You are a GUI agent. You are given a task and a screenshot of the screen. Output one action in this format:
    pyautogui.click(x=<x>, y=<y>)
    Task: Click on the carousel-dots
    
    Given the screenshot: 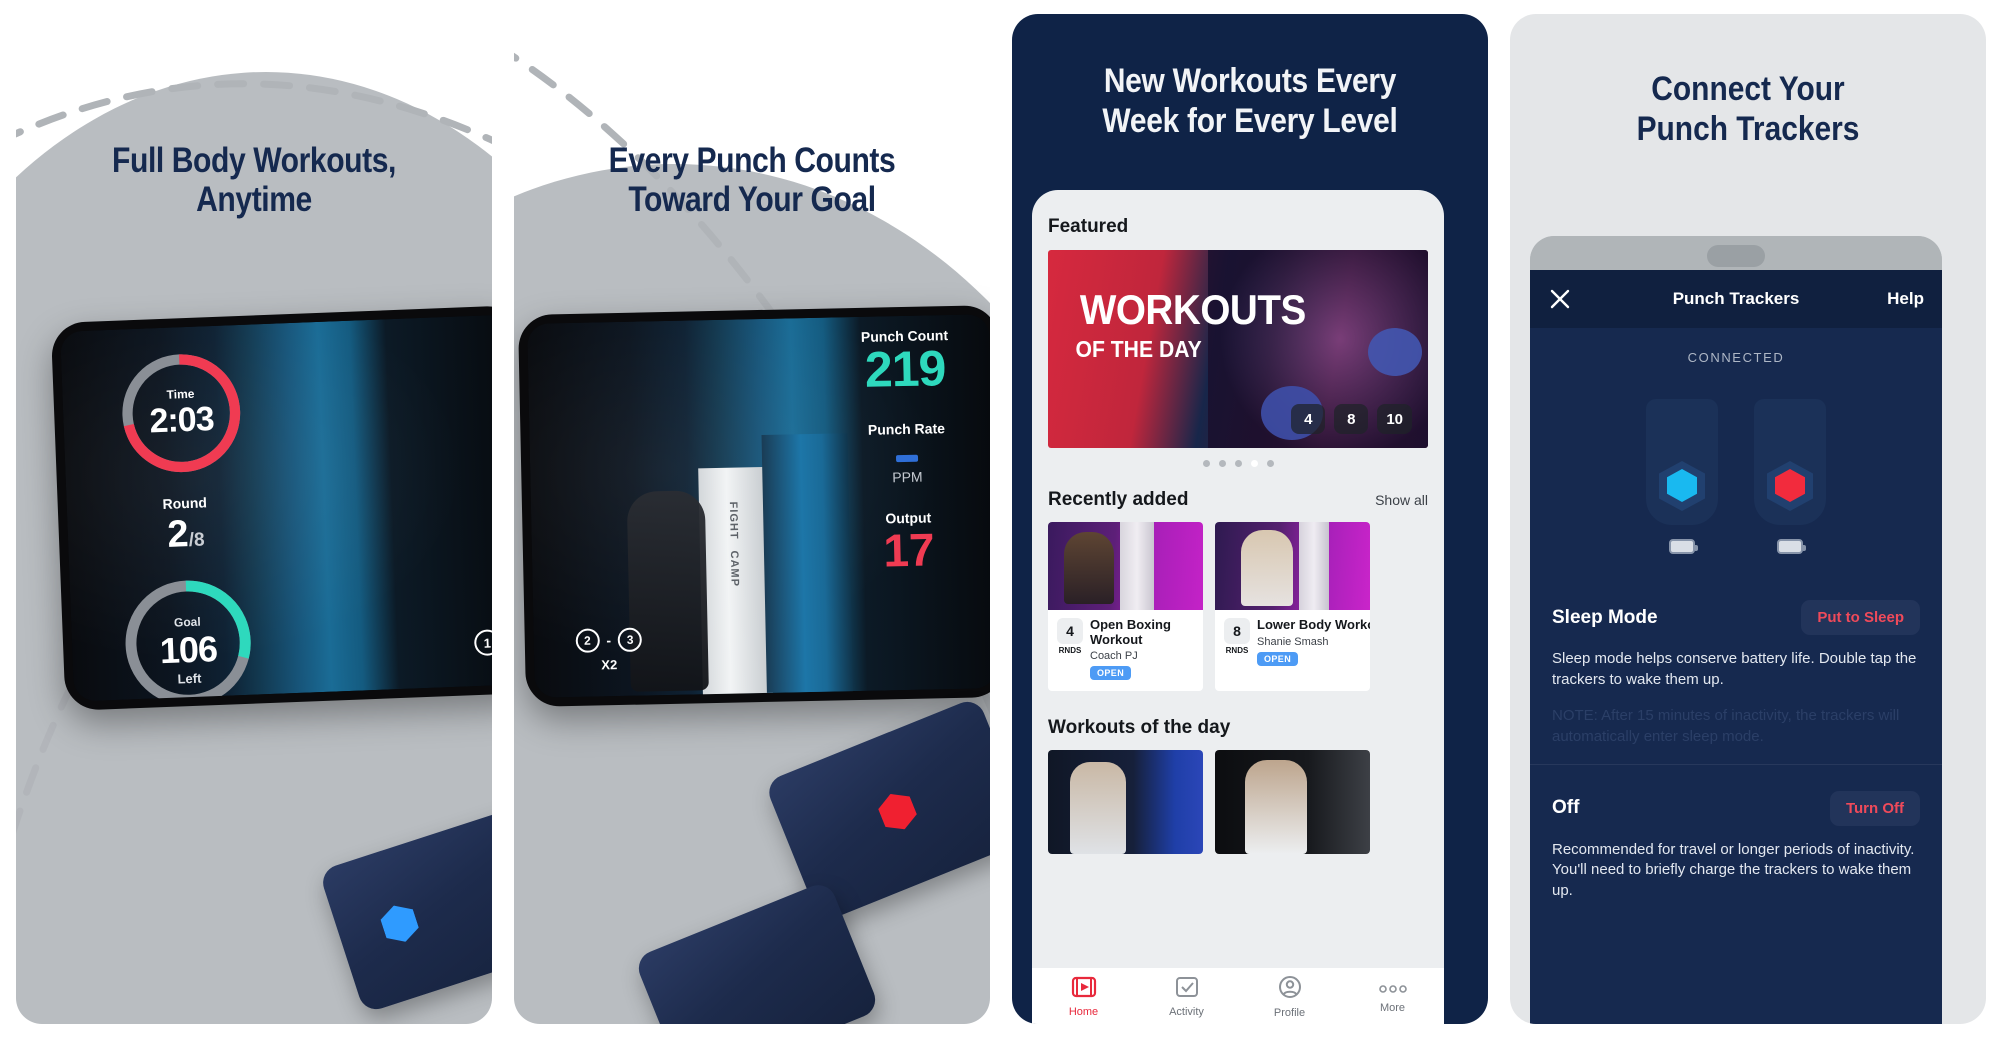 What is the action you would take?
    pyautogui.click(x=1238, y=463)
    